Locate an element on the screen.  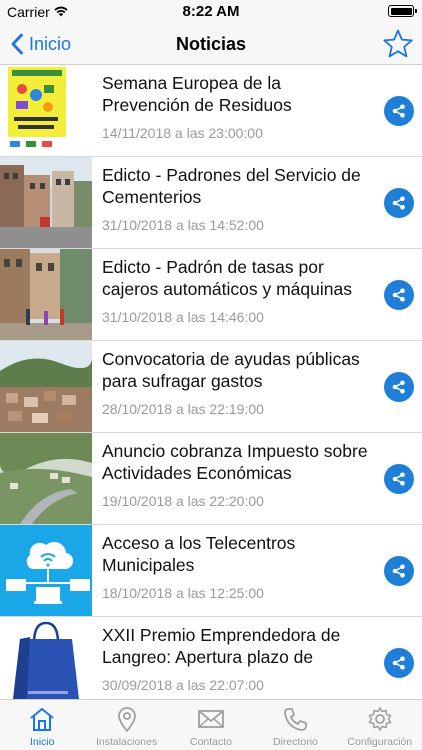
news-date: 14/11/2018 a las 23:00:00 is located at coordinates (182, 133).